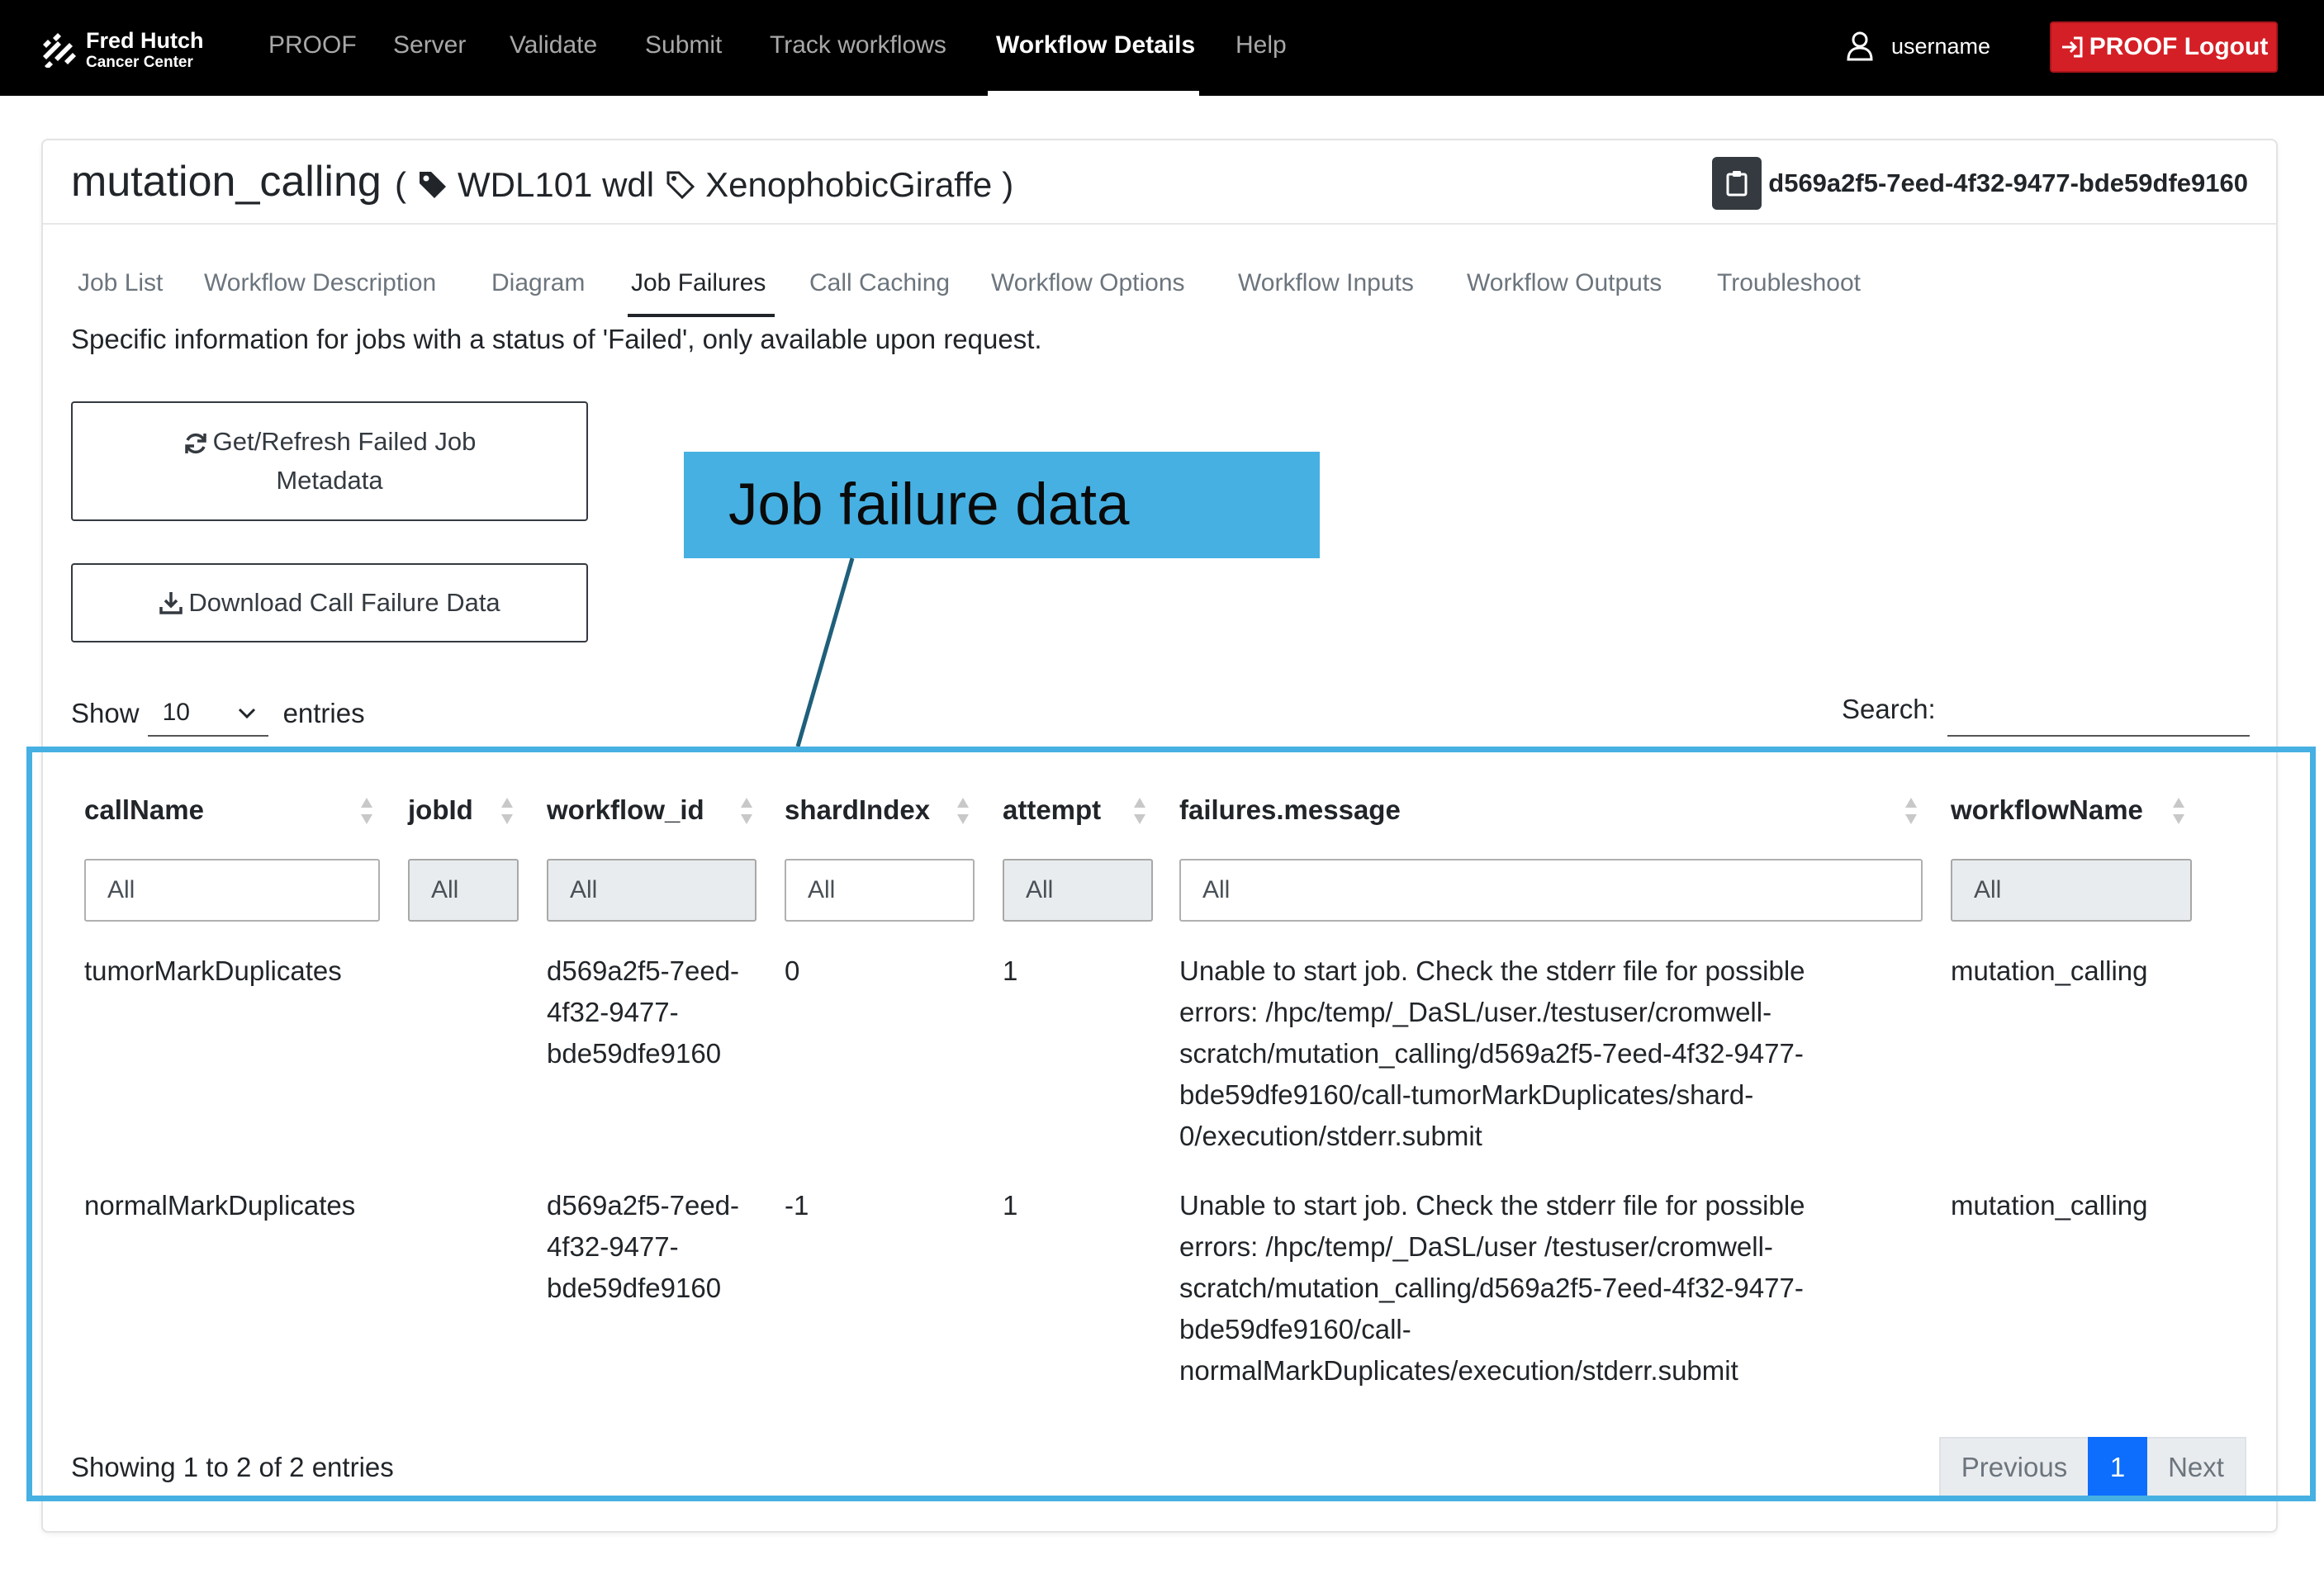  I want to click on download-call-failure-data-button: Download Call Failure Data, so click(329, 602).